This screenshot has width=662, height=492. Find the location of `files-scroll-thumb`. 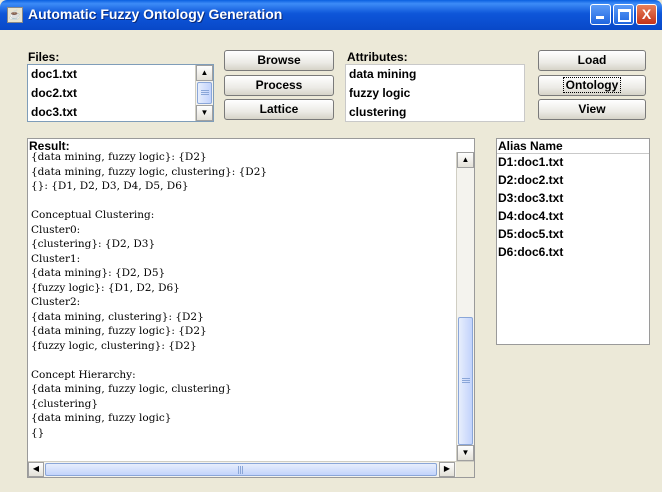

files-scroll-thumb is located at coordinates (204, 93).